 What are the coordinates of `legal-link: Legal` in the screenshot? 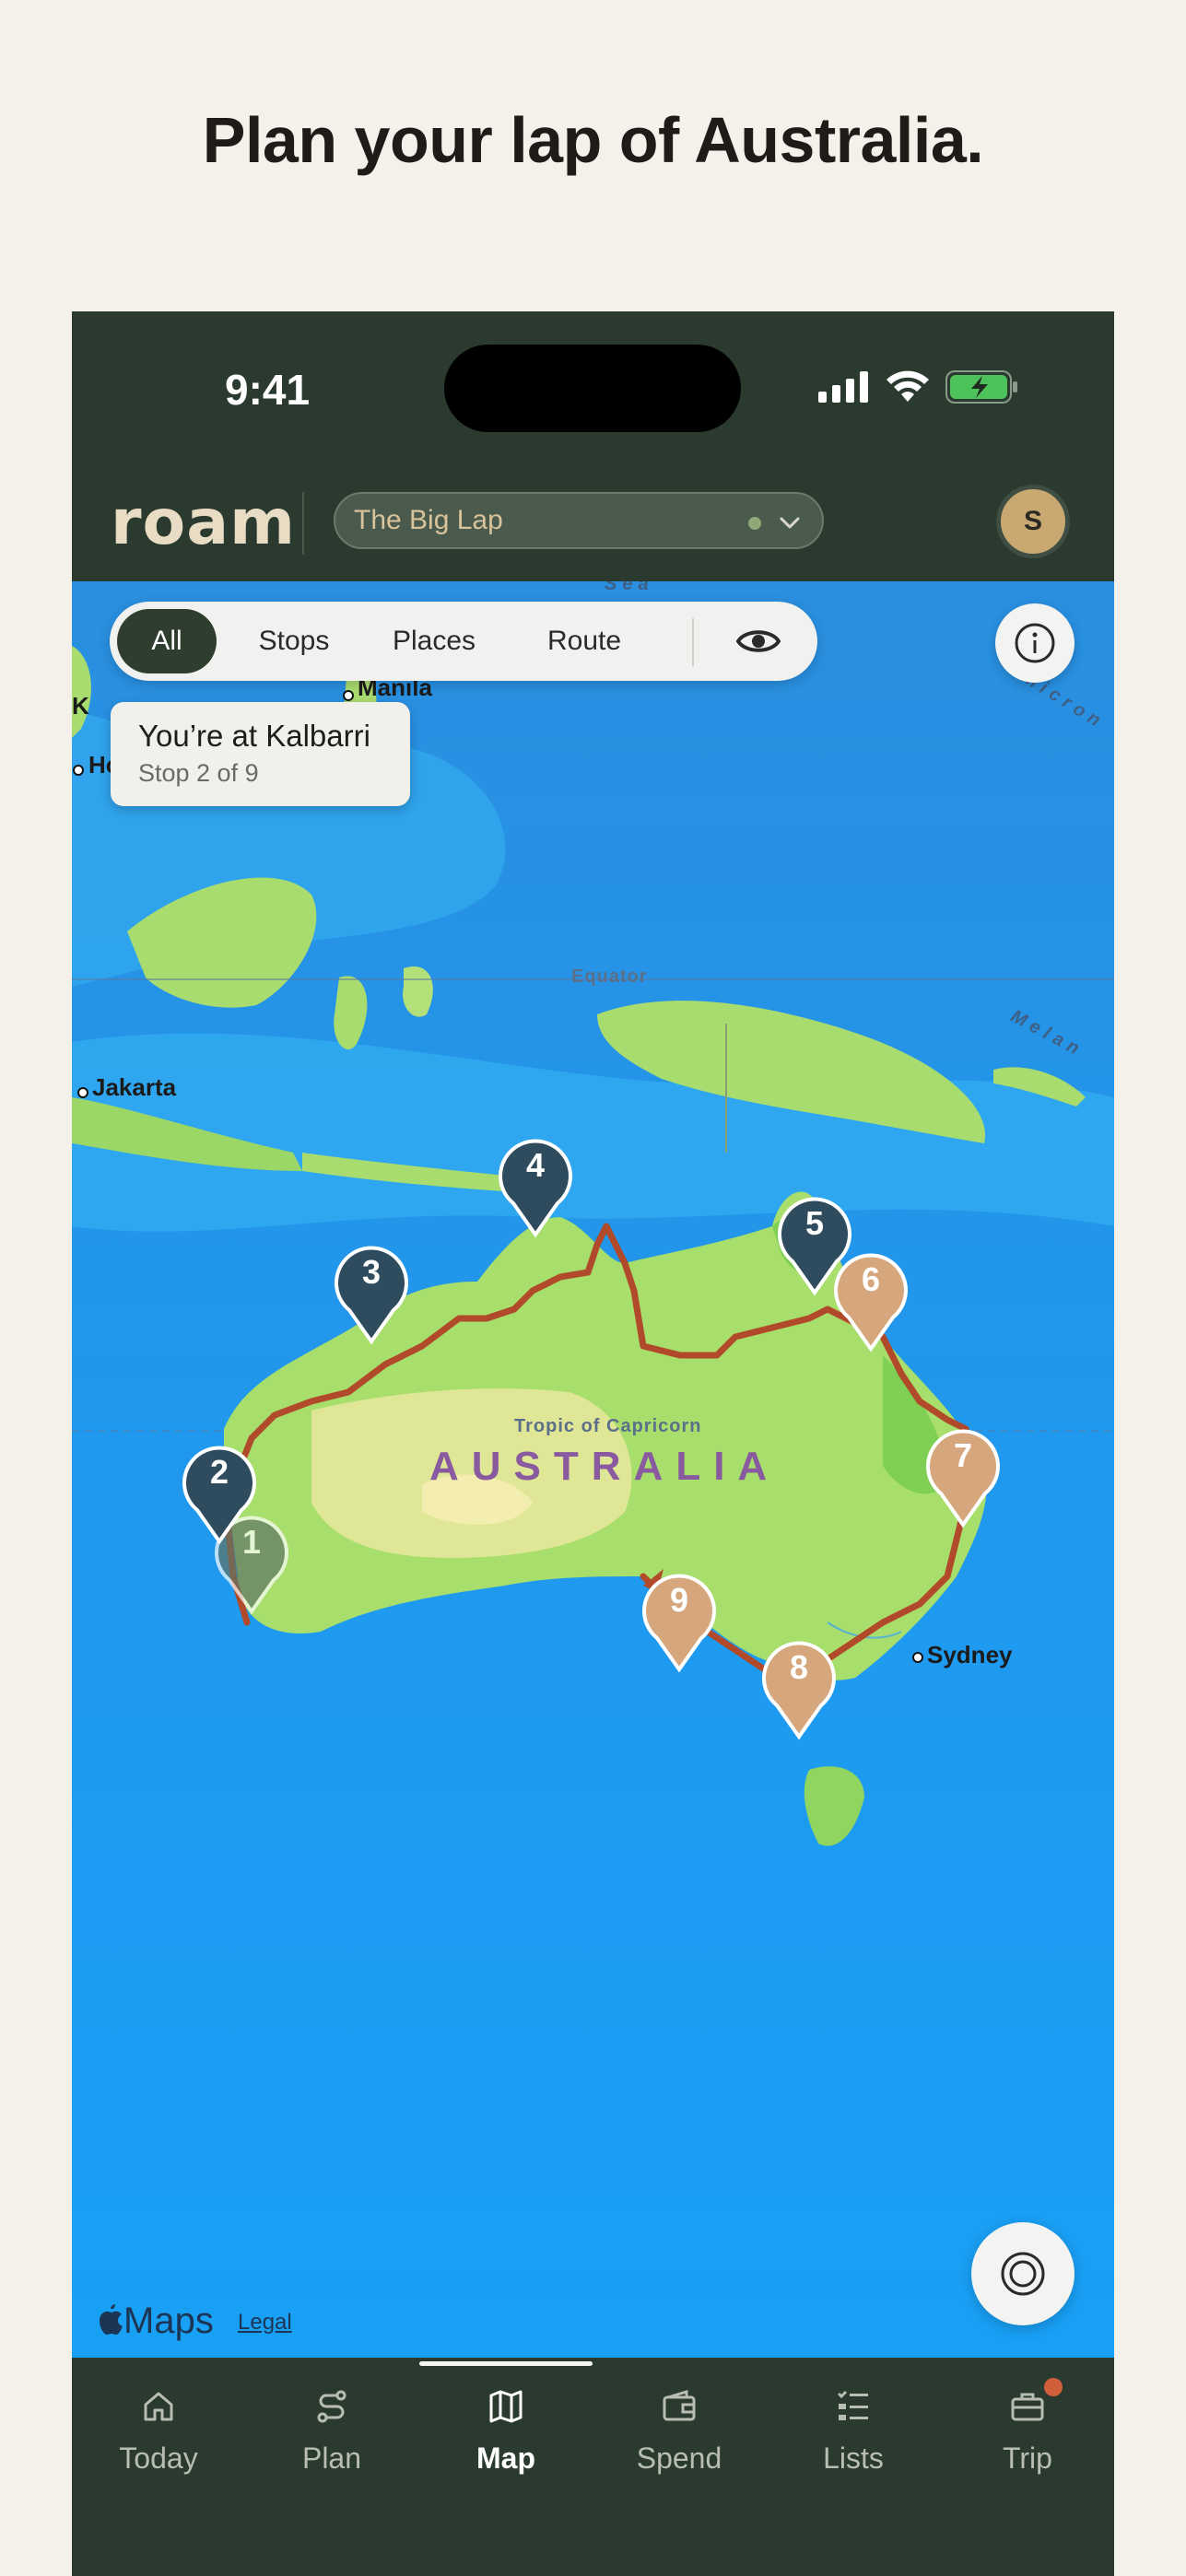 It's located at (265, 2323).